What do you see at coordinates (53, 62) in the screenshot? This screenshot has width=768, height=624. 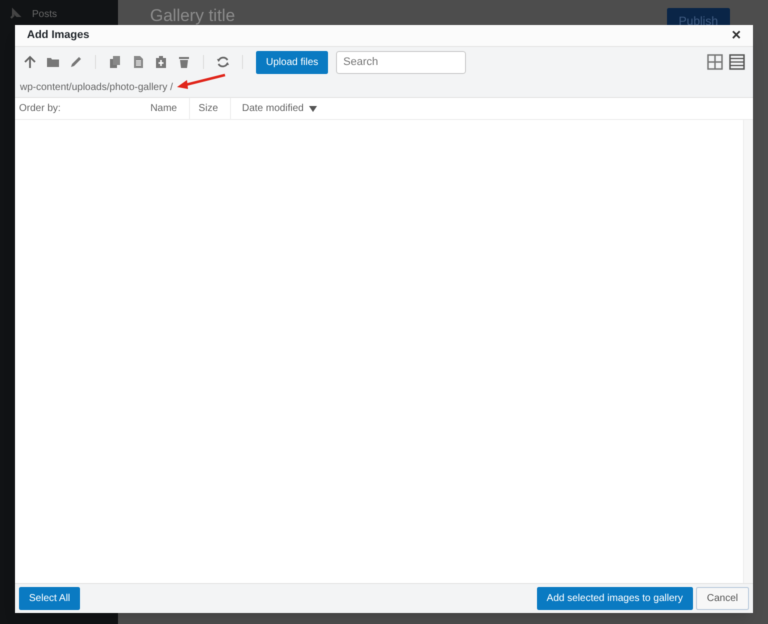 I see `folder-icon` at bounding box center [53, 62].